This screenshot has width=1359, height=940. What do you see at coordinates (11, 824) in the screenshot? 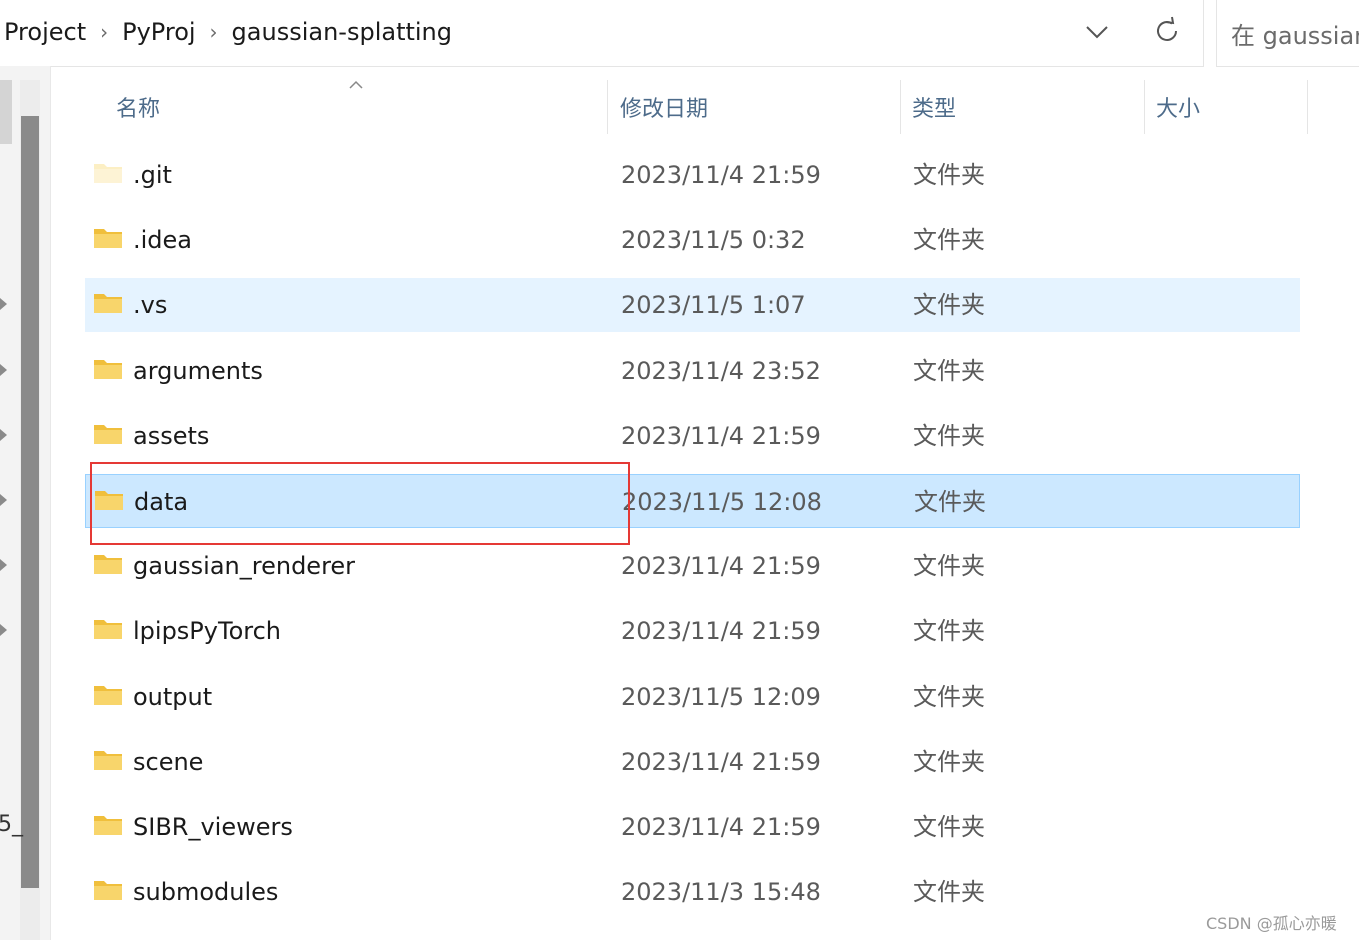
I see `nav-item-label-fragment: 5_` at bounding box center [11, 824].